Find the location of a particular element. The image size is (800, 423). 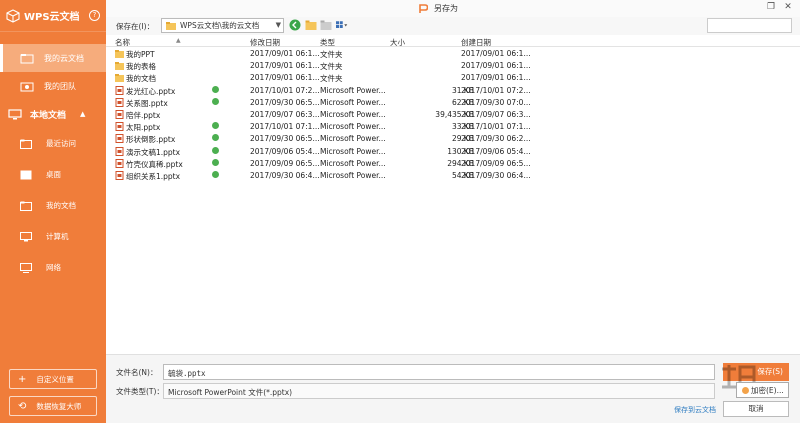

local-docs-header: 本地文档 ▲ is located at coordinates (53, 114).